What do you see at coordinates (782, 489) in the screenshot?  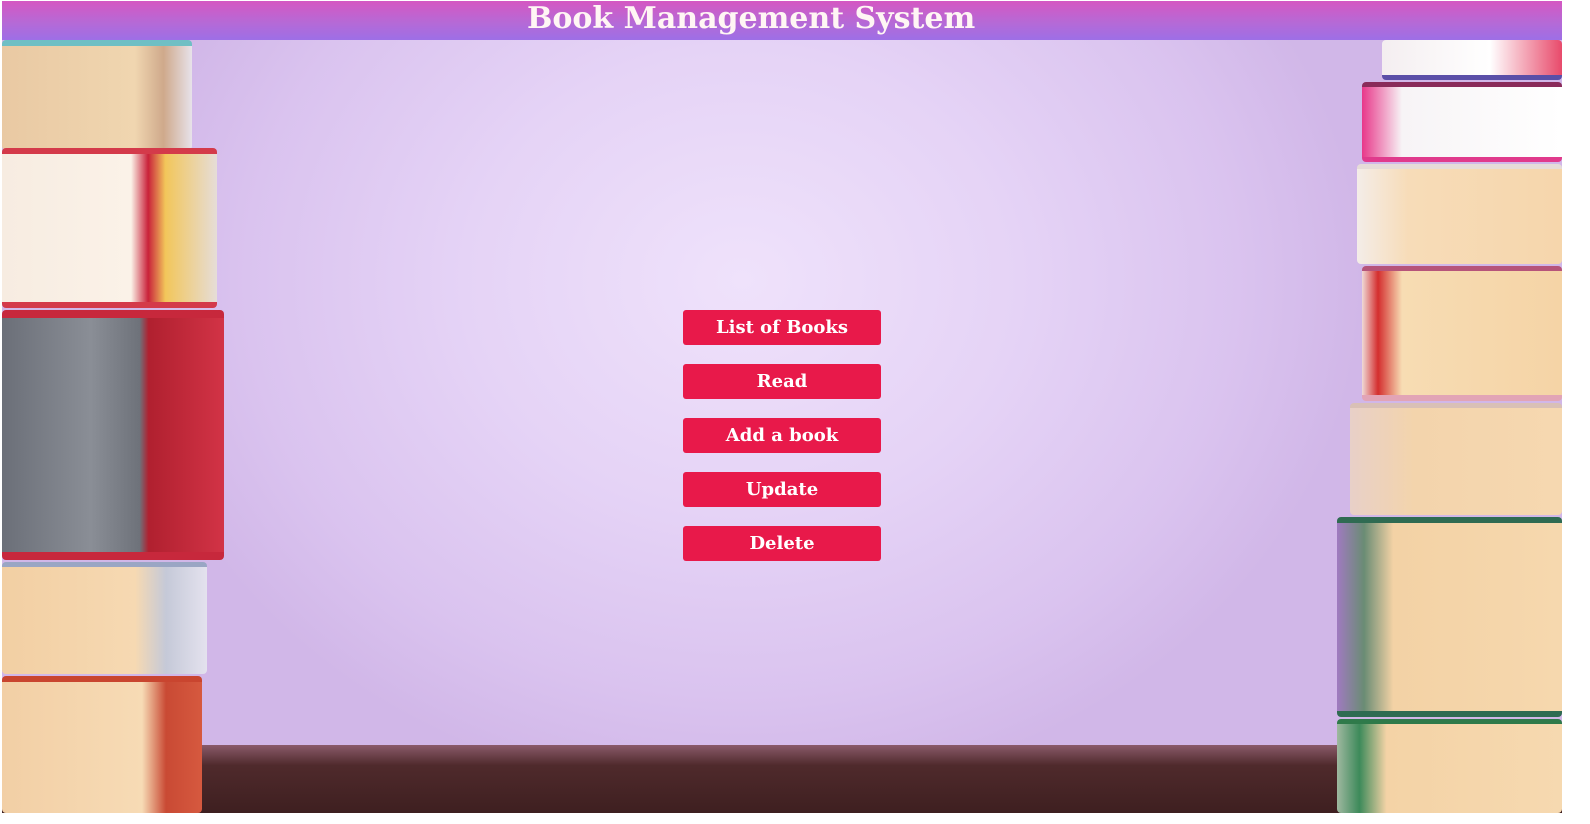 I see `update-button: Update` at bounding box center [782, 489].